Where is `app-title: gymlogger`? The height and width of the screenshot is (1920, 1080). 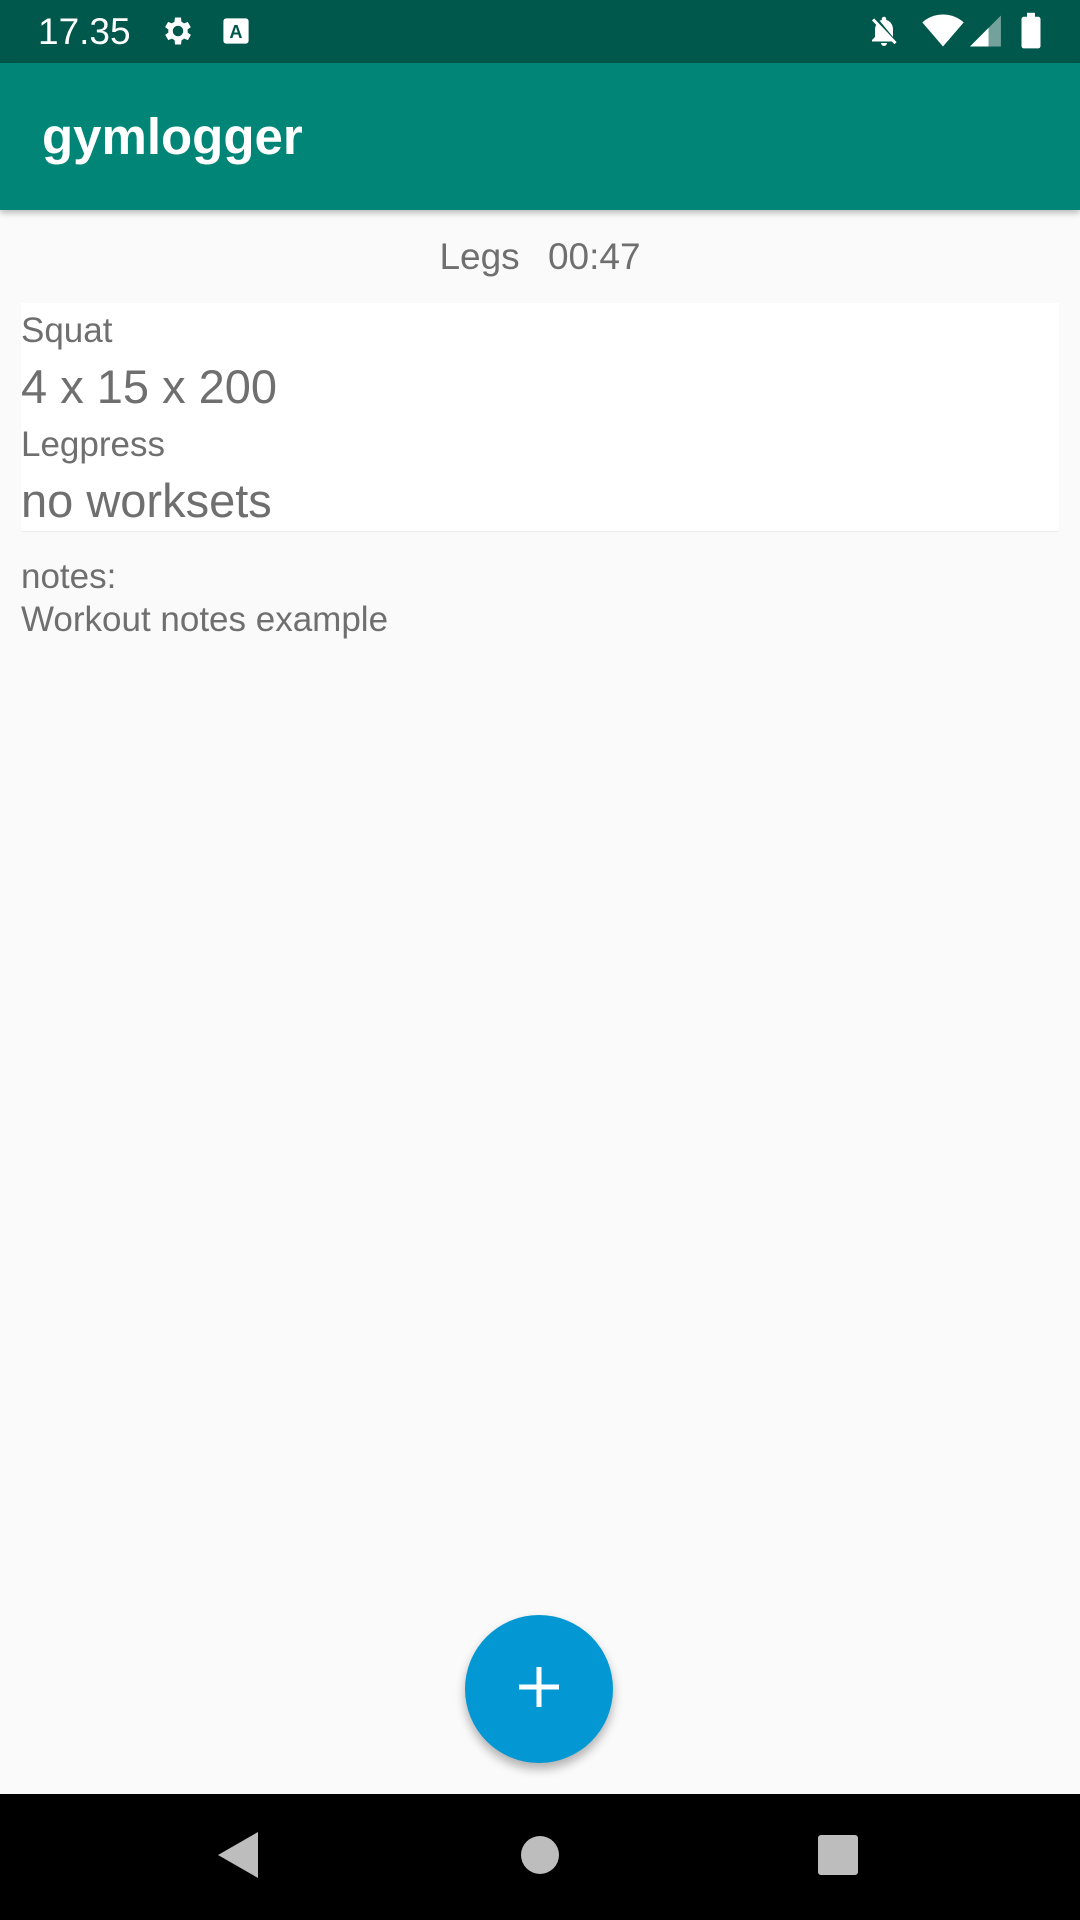
app-title: gymlogger is located at coordinates (172, 136).